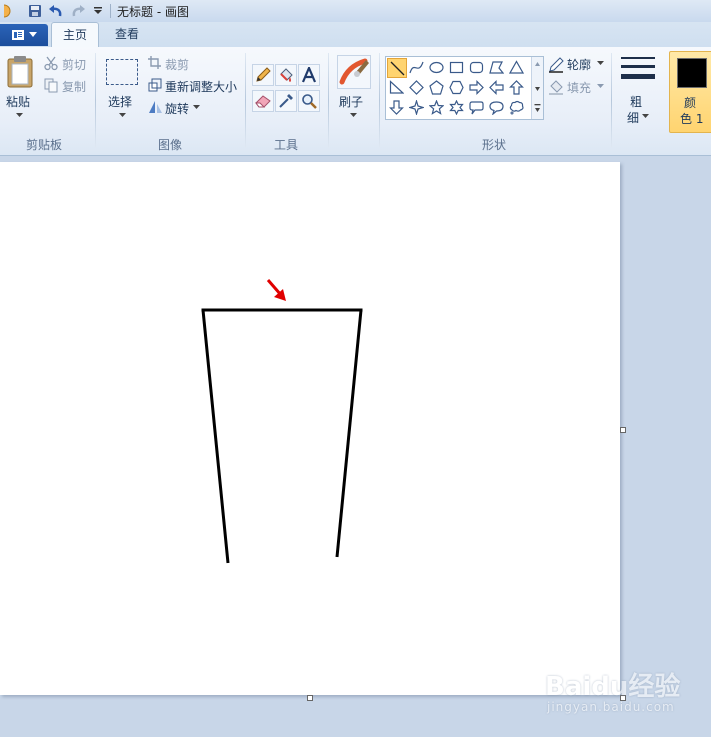  What do you see at coordinates (396, 87) in the screenshot?
I see `shape-right-triangle` at bounding box center [396, 87].